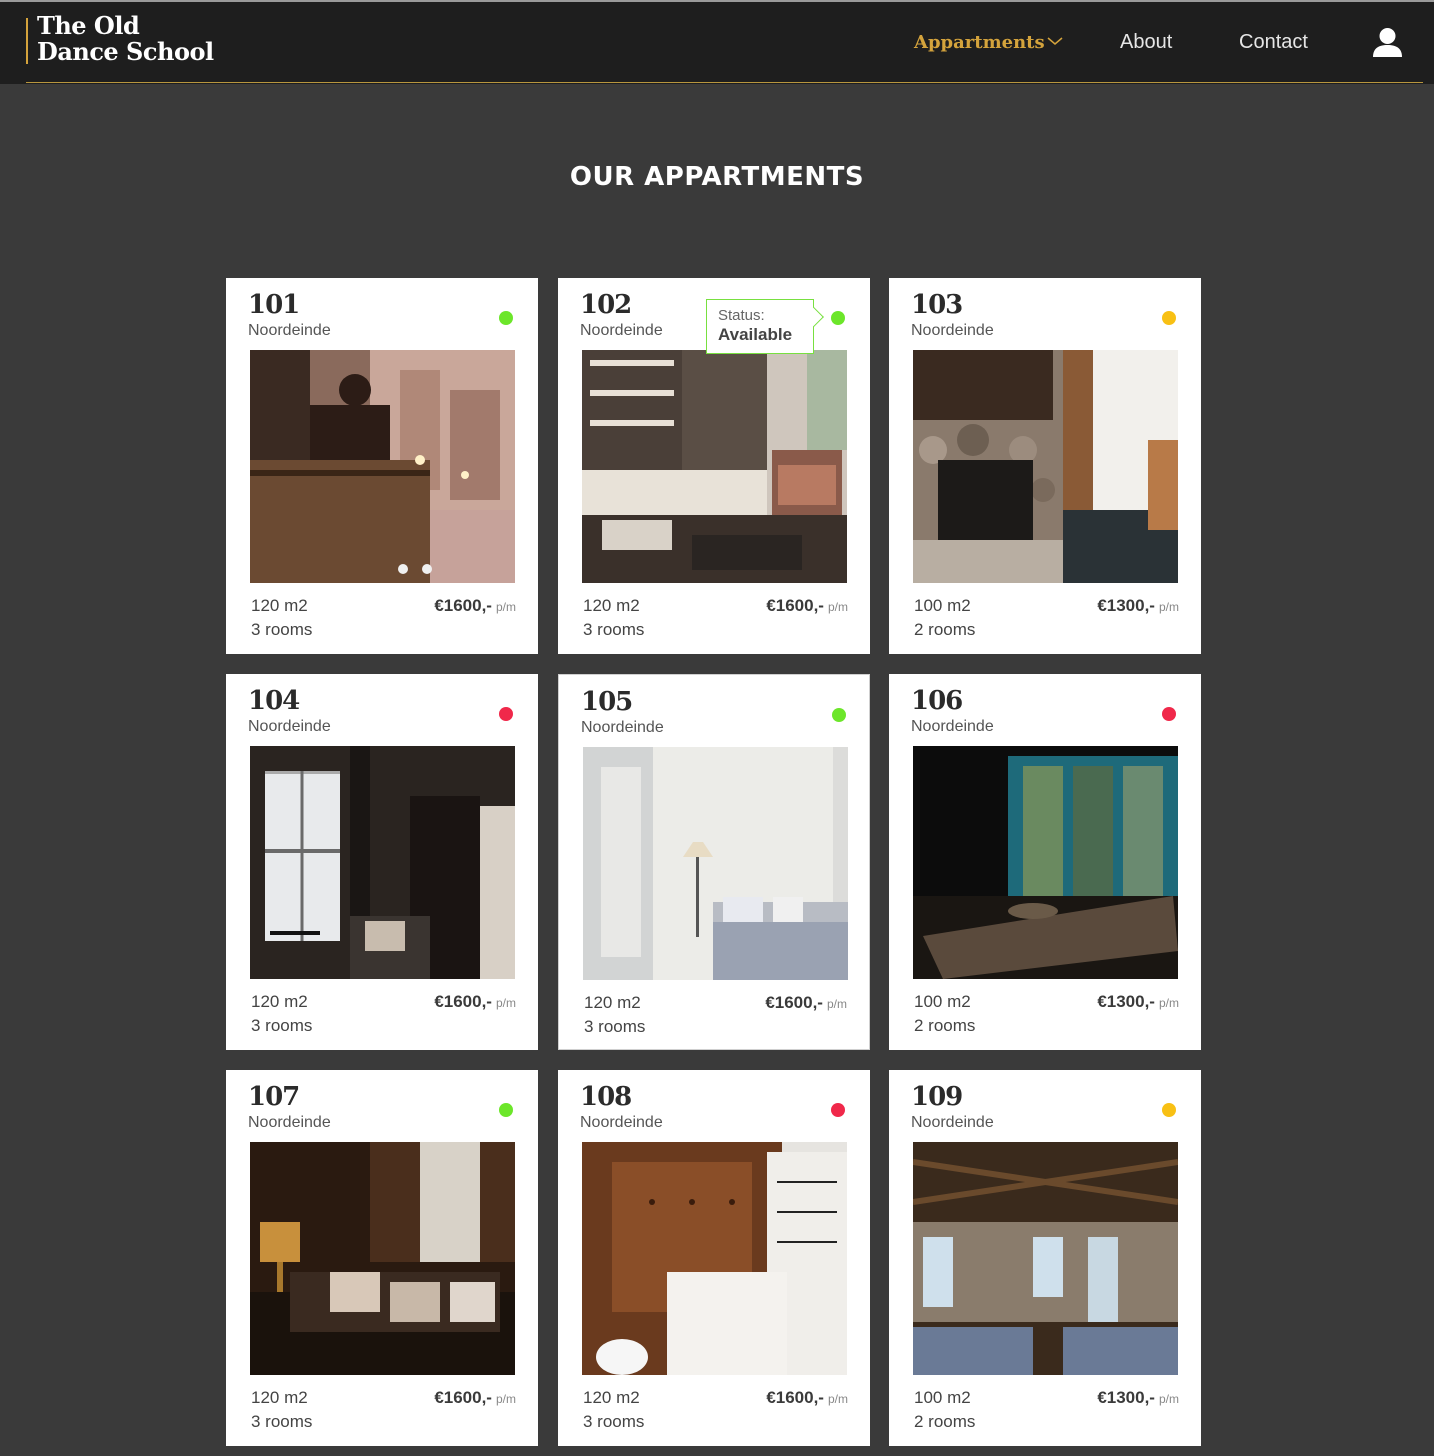  I want to click on site-logo: The Old Dance School, so click(125, 39).